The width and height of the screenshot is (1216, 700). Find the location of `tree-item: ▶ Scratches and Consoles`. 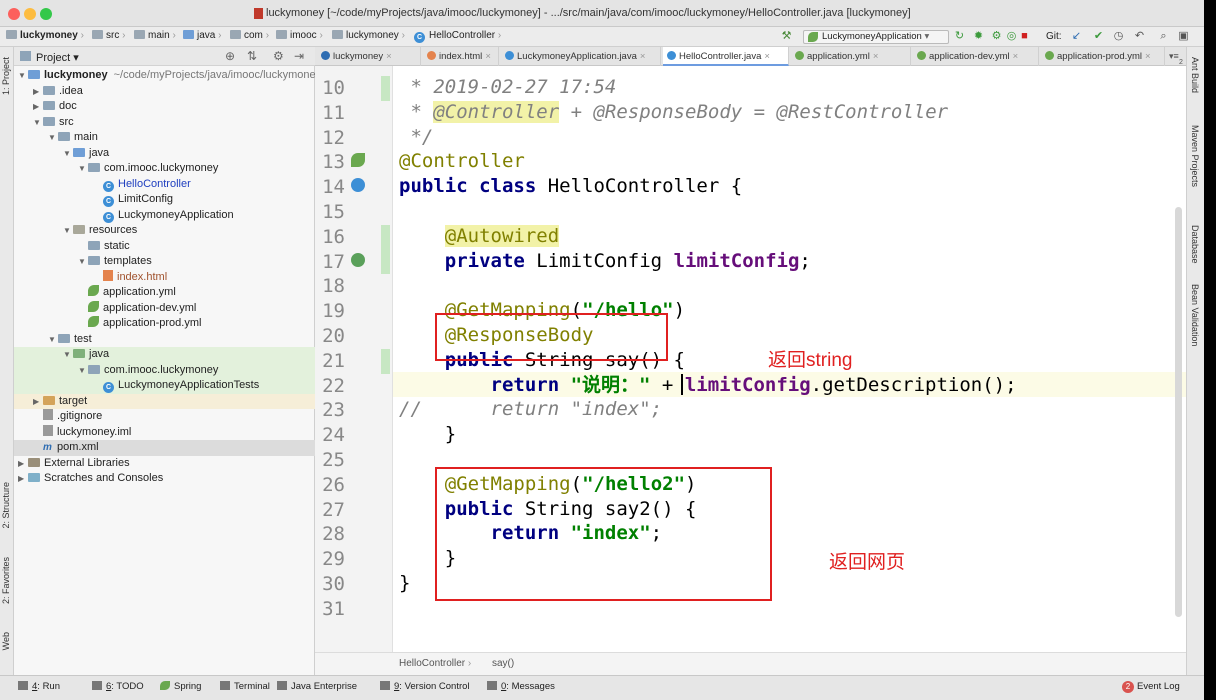

tree-item: ▶ Scratches and Consoles is located at coordinates (164, 479).